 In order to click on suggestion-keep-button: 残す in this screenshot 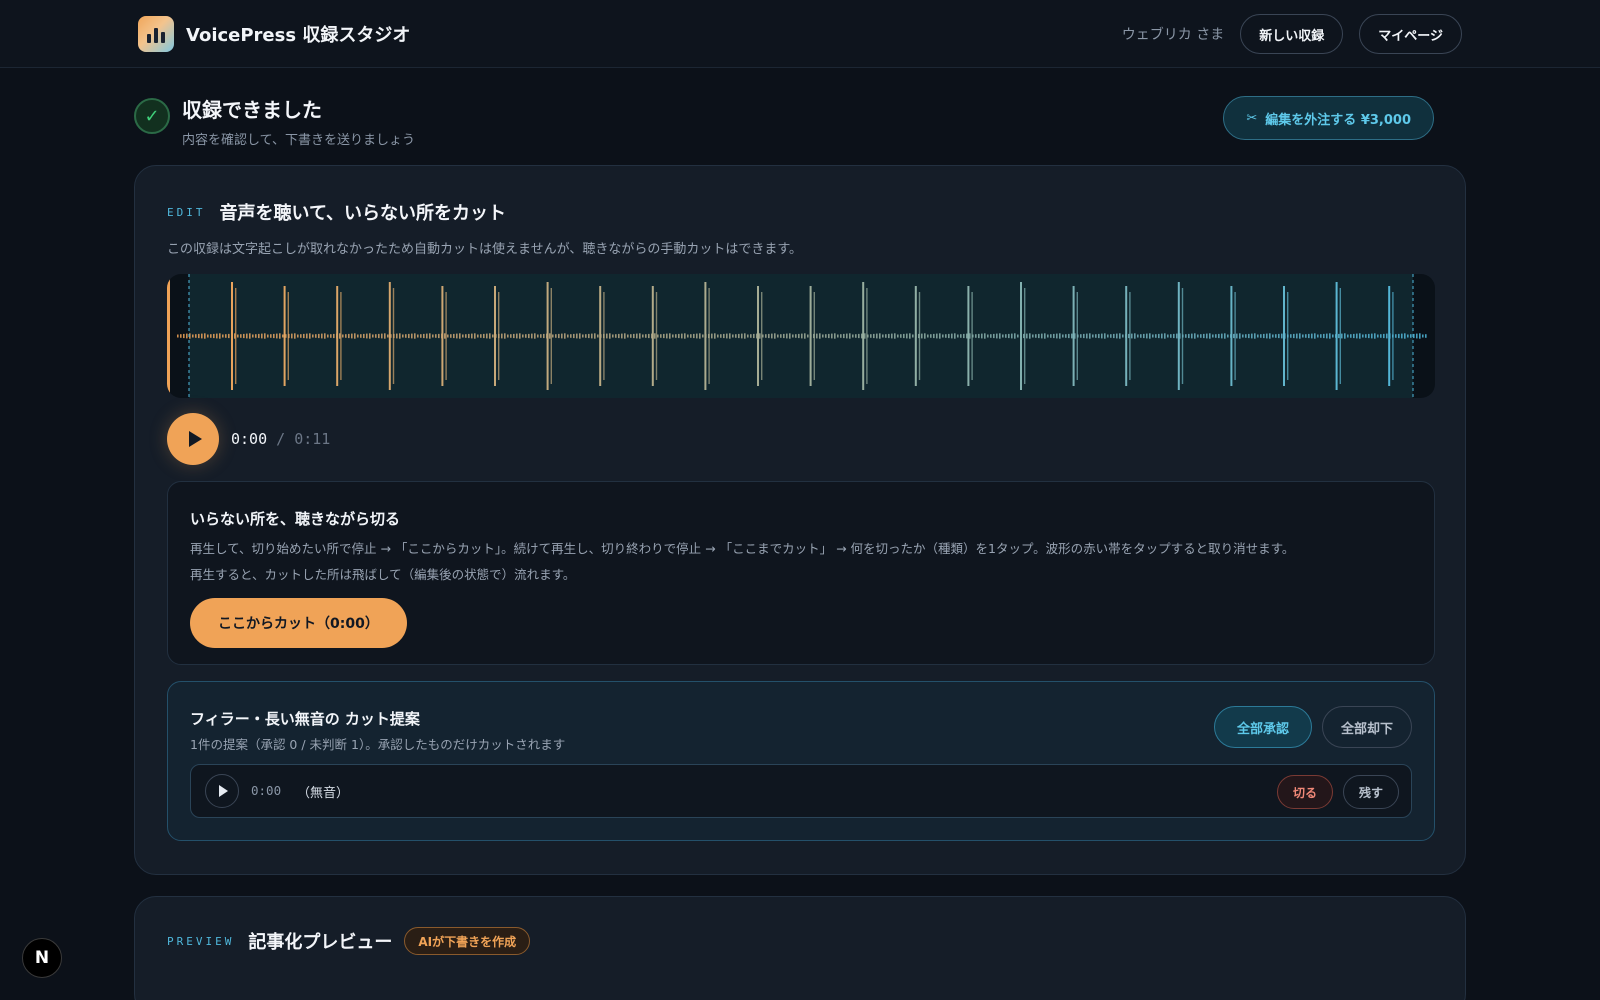, I will do `click(1370, 792)`.